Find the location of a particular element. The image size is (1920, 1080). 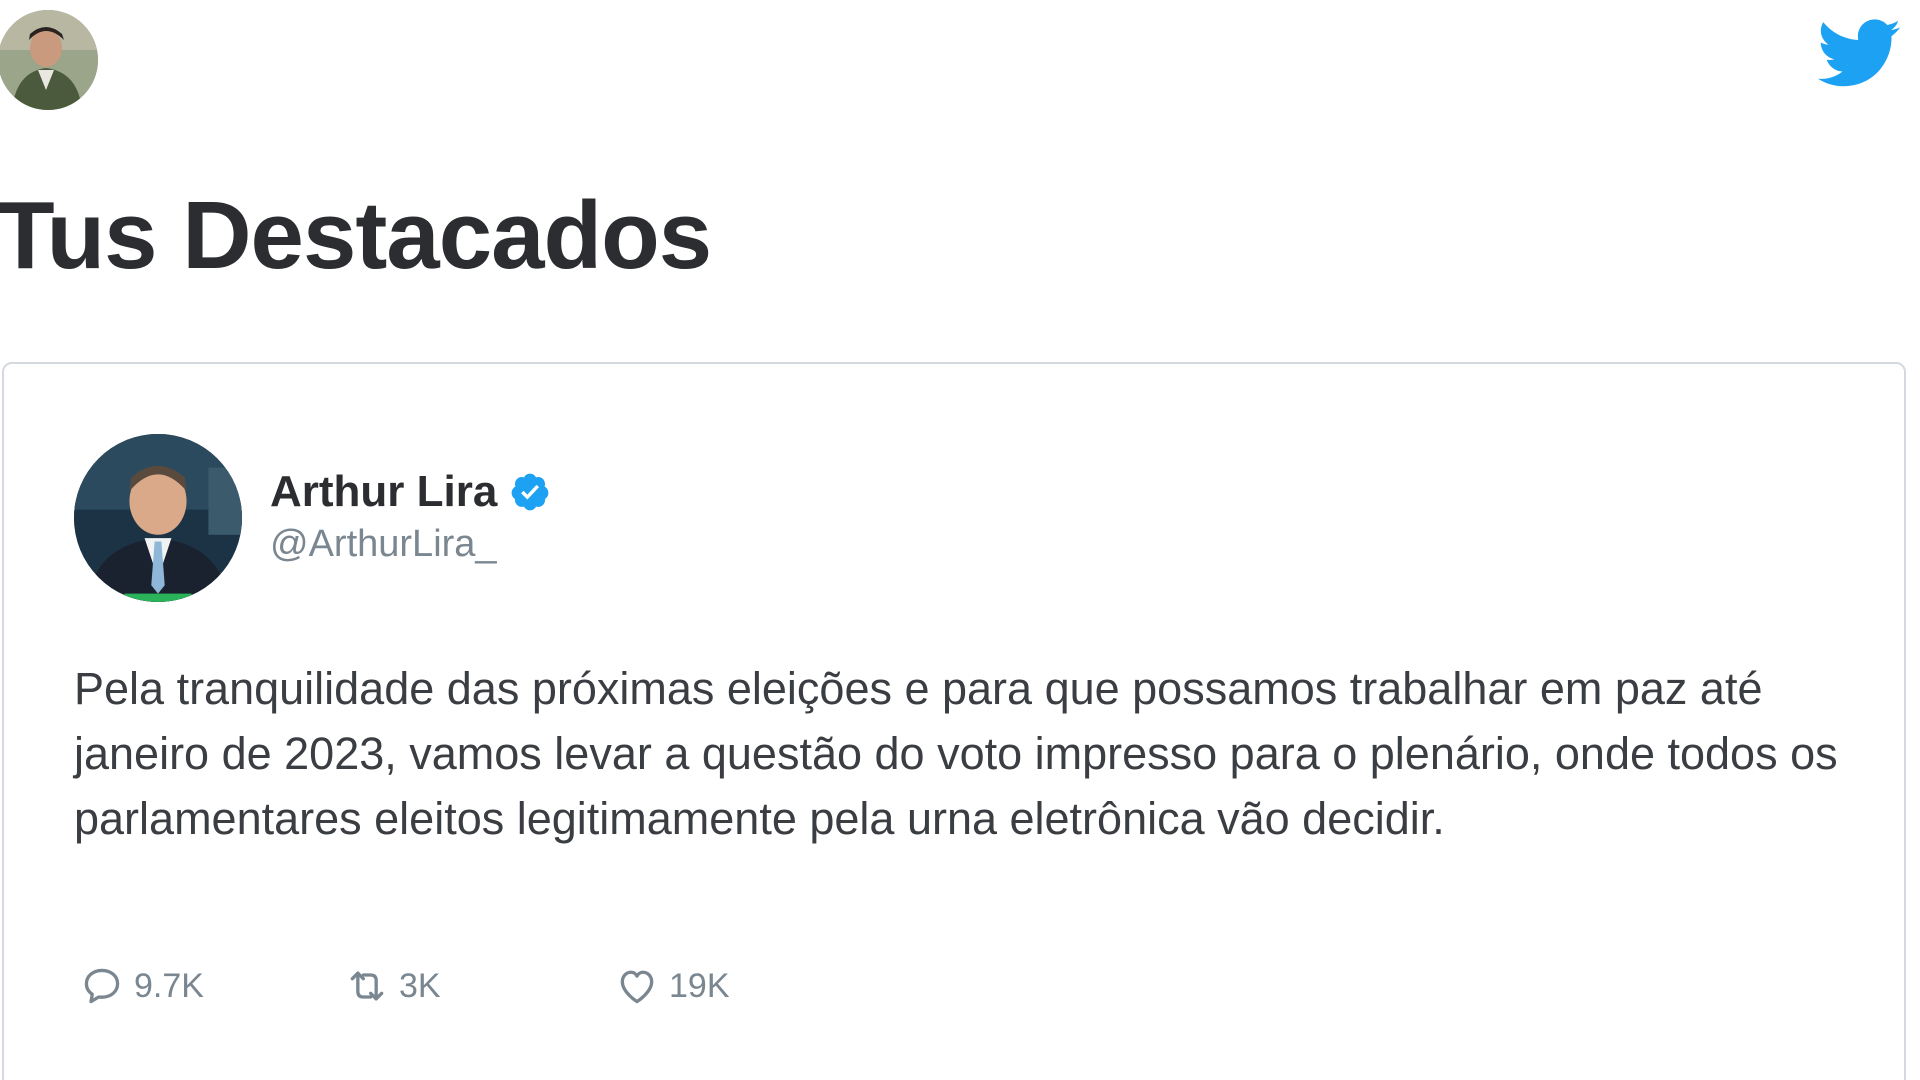

reply-button: 9.7K is located at coordinates (142, 986).